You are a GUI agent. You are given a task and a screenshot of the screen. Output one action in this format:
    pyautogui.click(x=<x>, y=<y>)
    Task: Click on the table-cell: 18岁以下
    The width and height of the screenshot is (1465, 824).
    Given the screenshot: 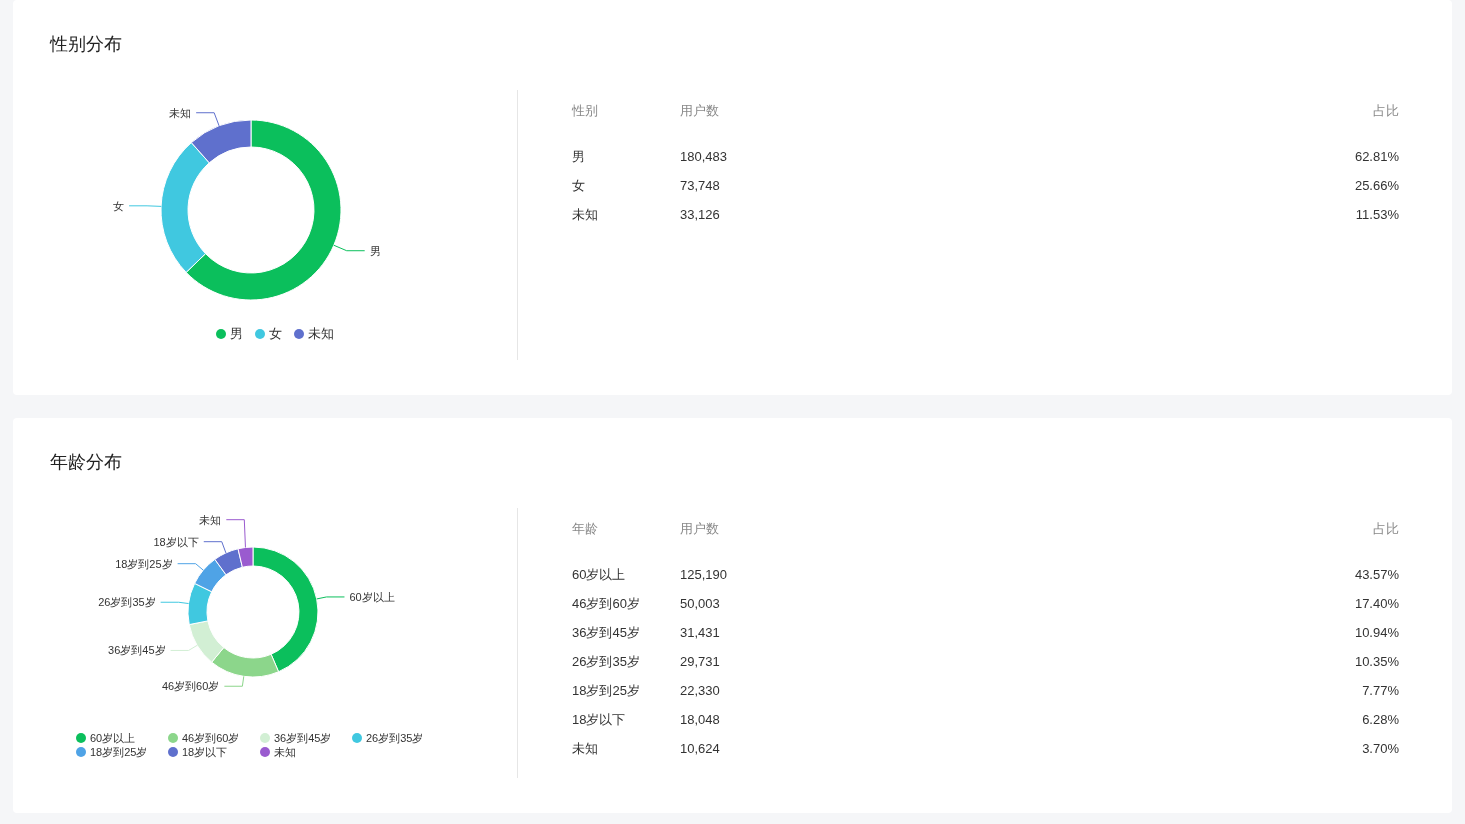 What is the action you would take?
    pyautogui.click(x=626, y=719)
    